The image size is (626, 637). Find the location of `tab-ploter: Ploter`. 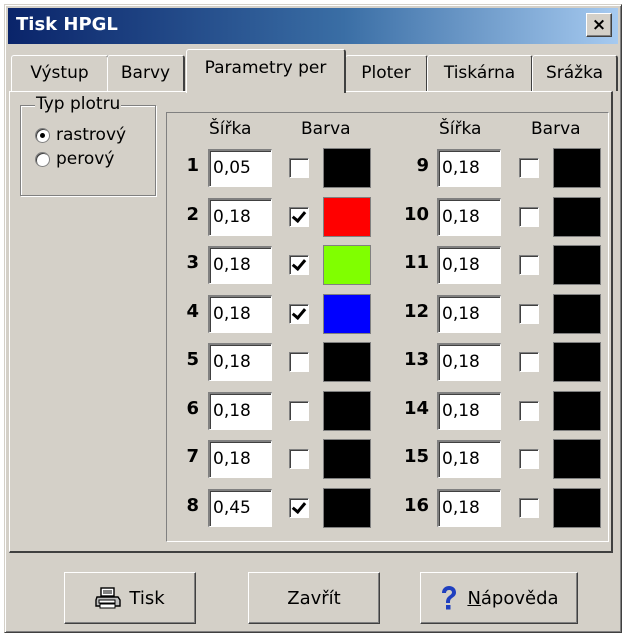

tab-ploter: Ploter is located at coordinates (386, 73).